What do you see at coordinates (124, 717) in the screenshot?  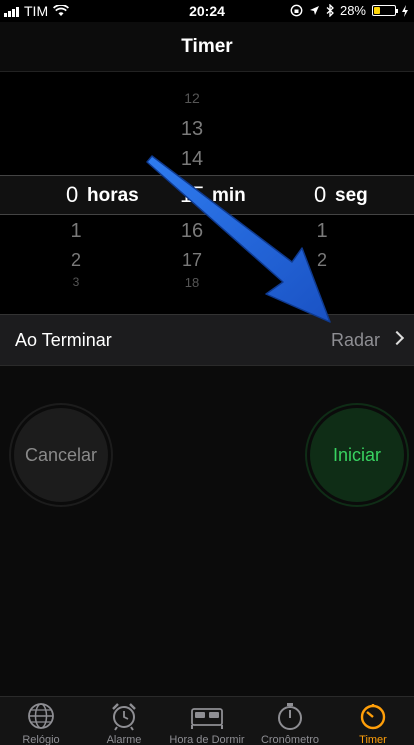 I see `alarm-clock-icon` at bounding box center [124, 717].